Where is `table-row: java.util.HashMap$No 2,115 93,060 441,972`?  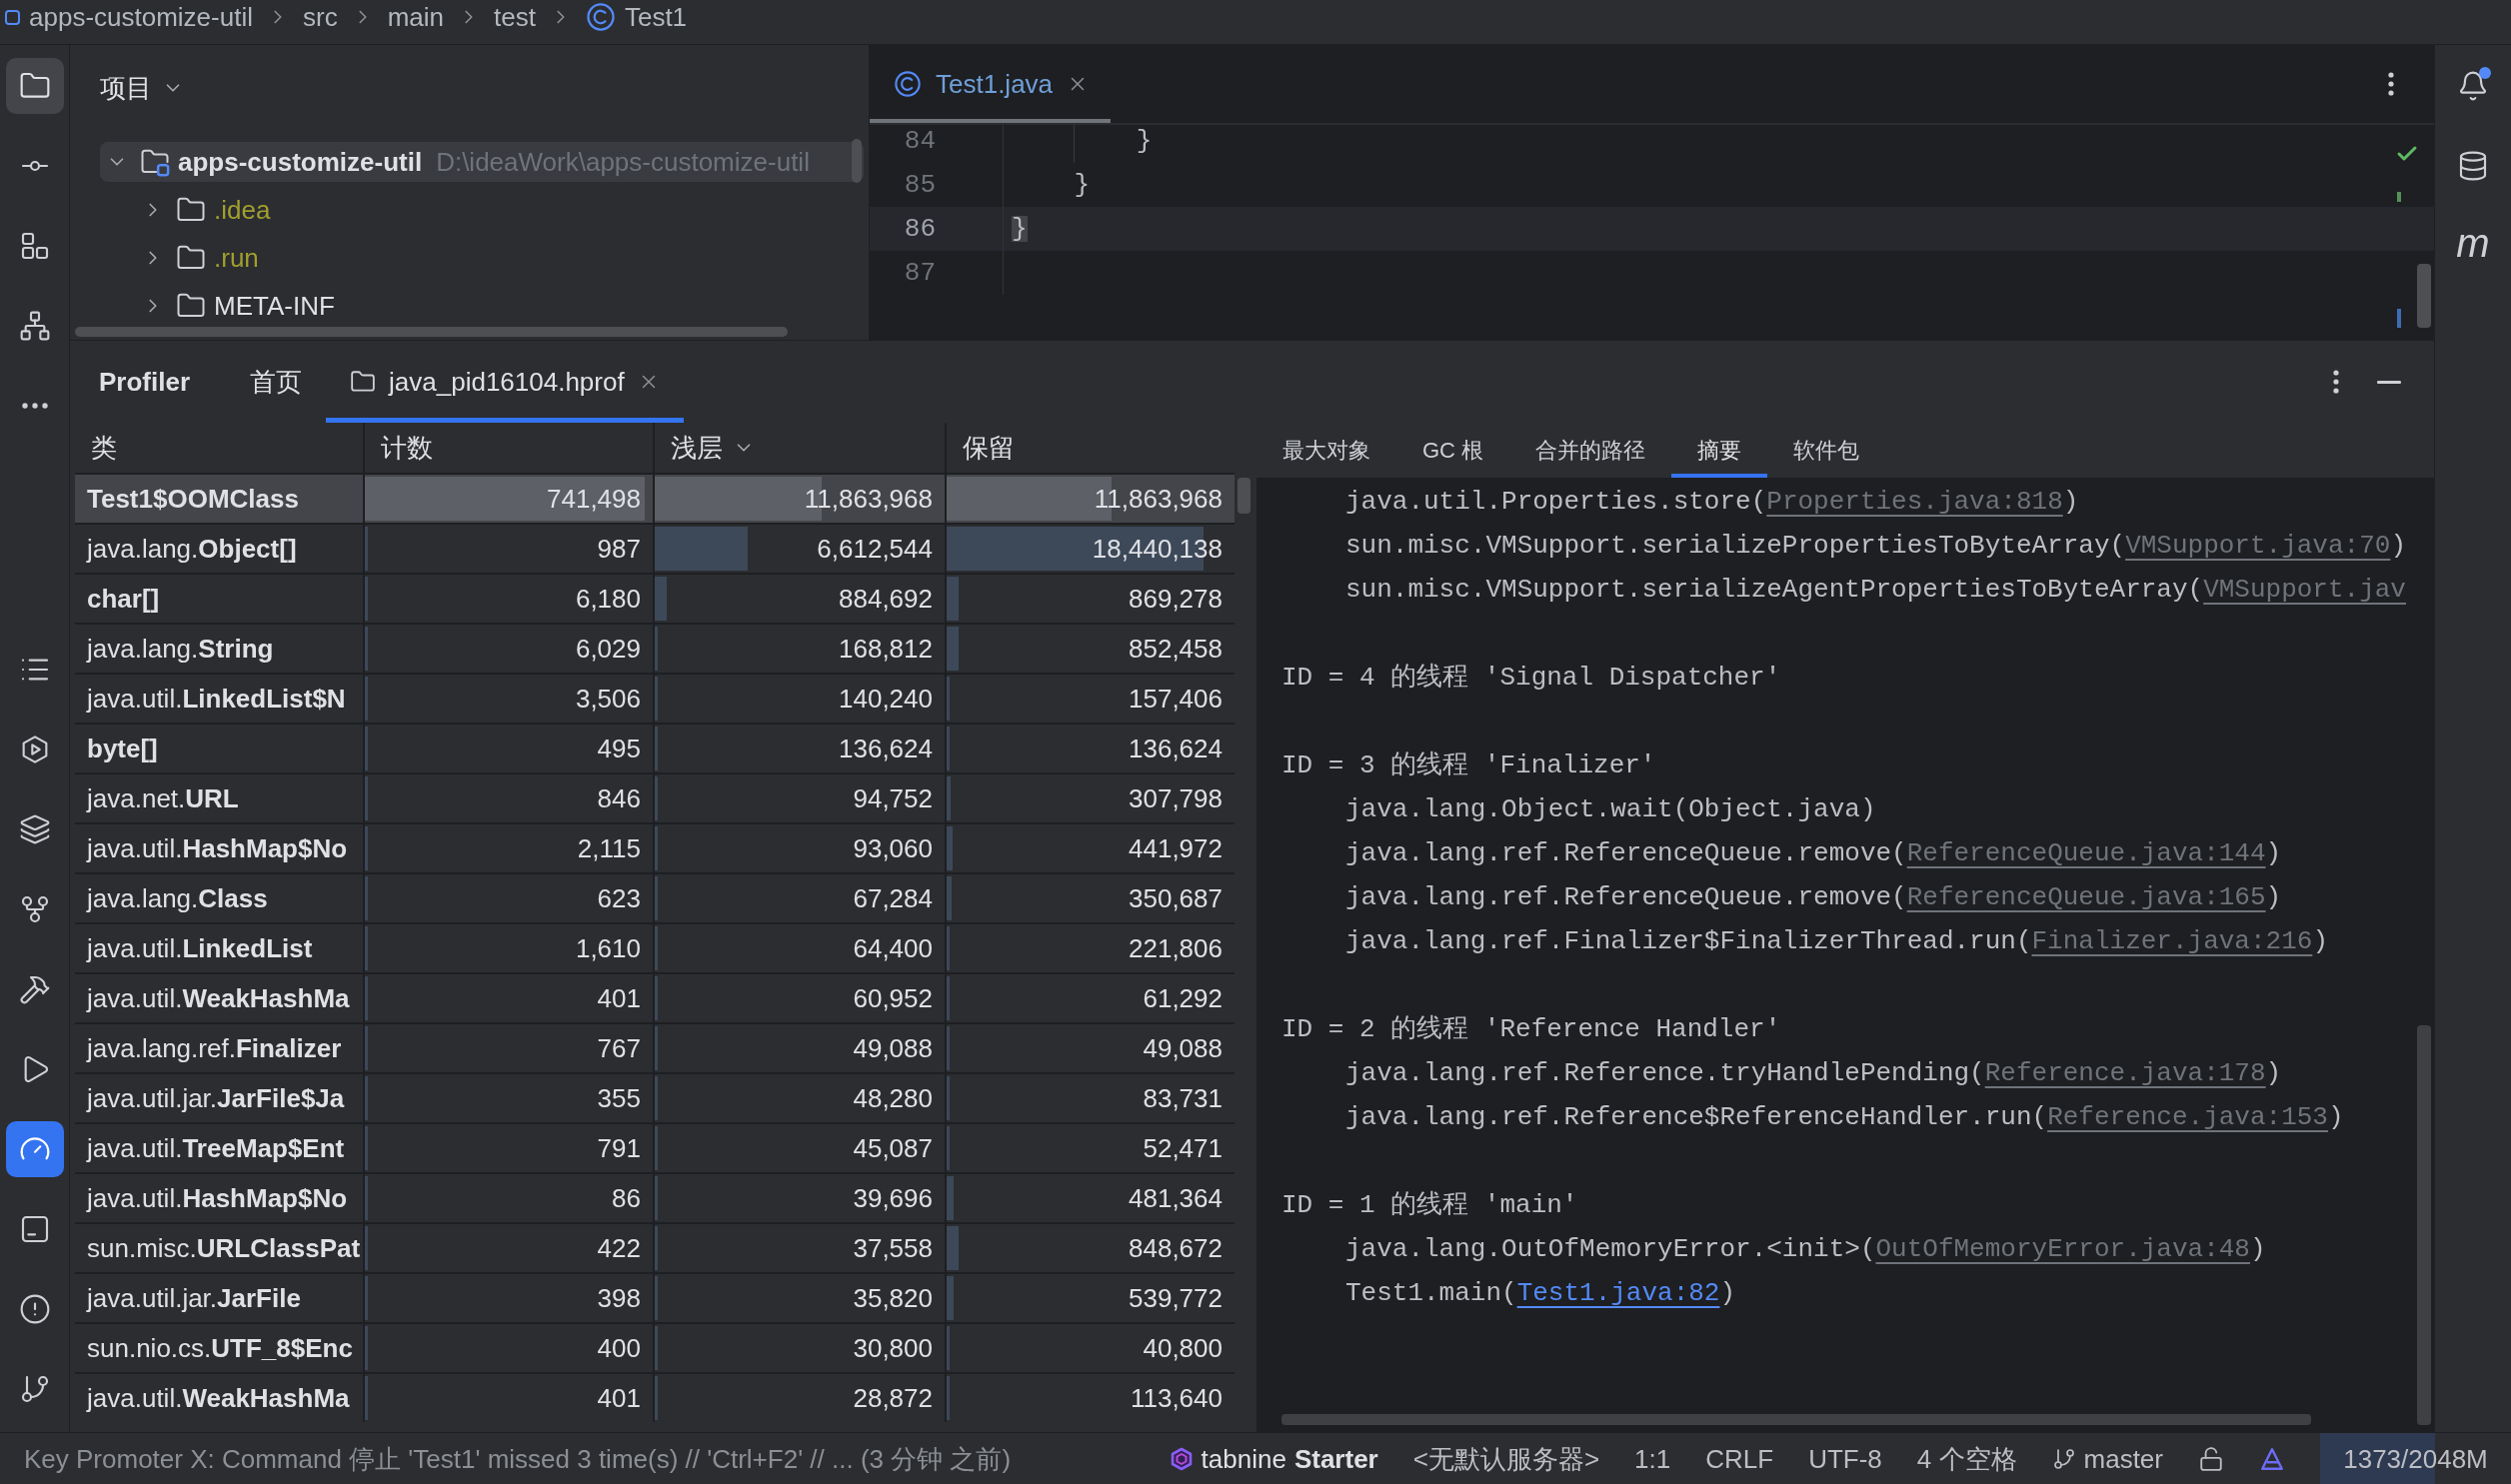
table-row: java.util.HashMap$No 2,115 93,060 441,972 is located at coordinates (655, 847).